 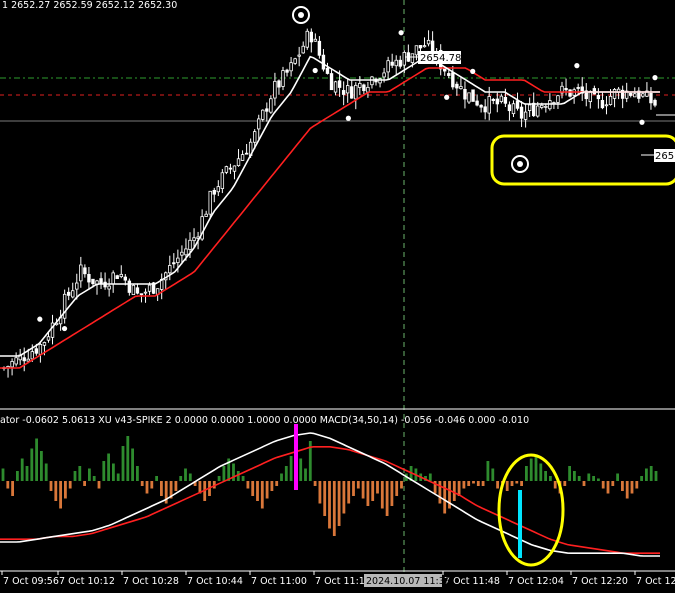 What do you see at coordinates (343, 581) in the screenshot?
I see `time-tick-label: 7 Oct 11:16` at bounding box center [343, 581].